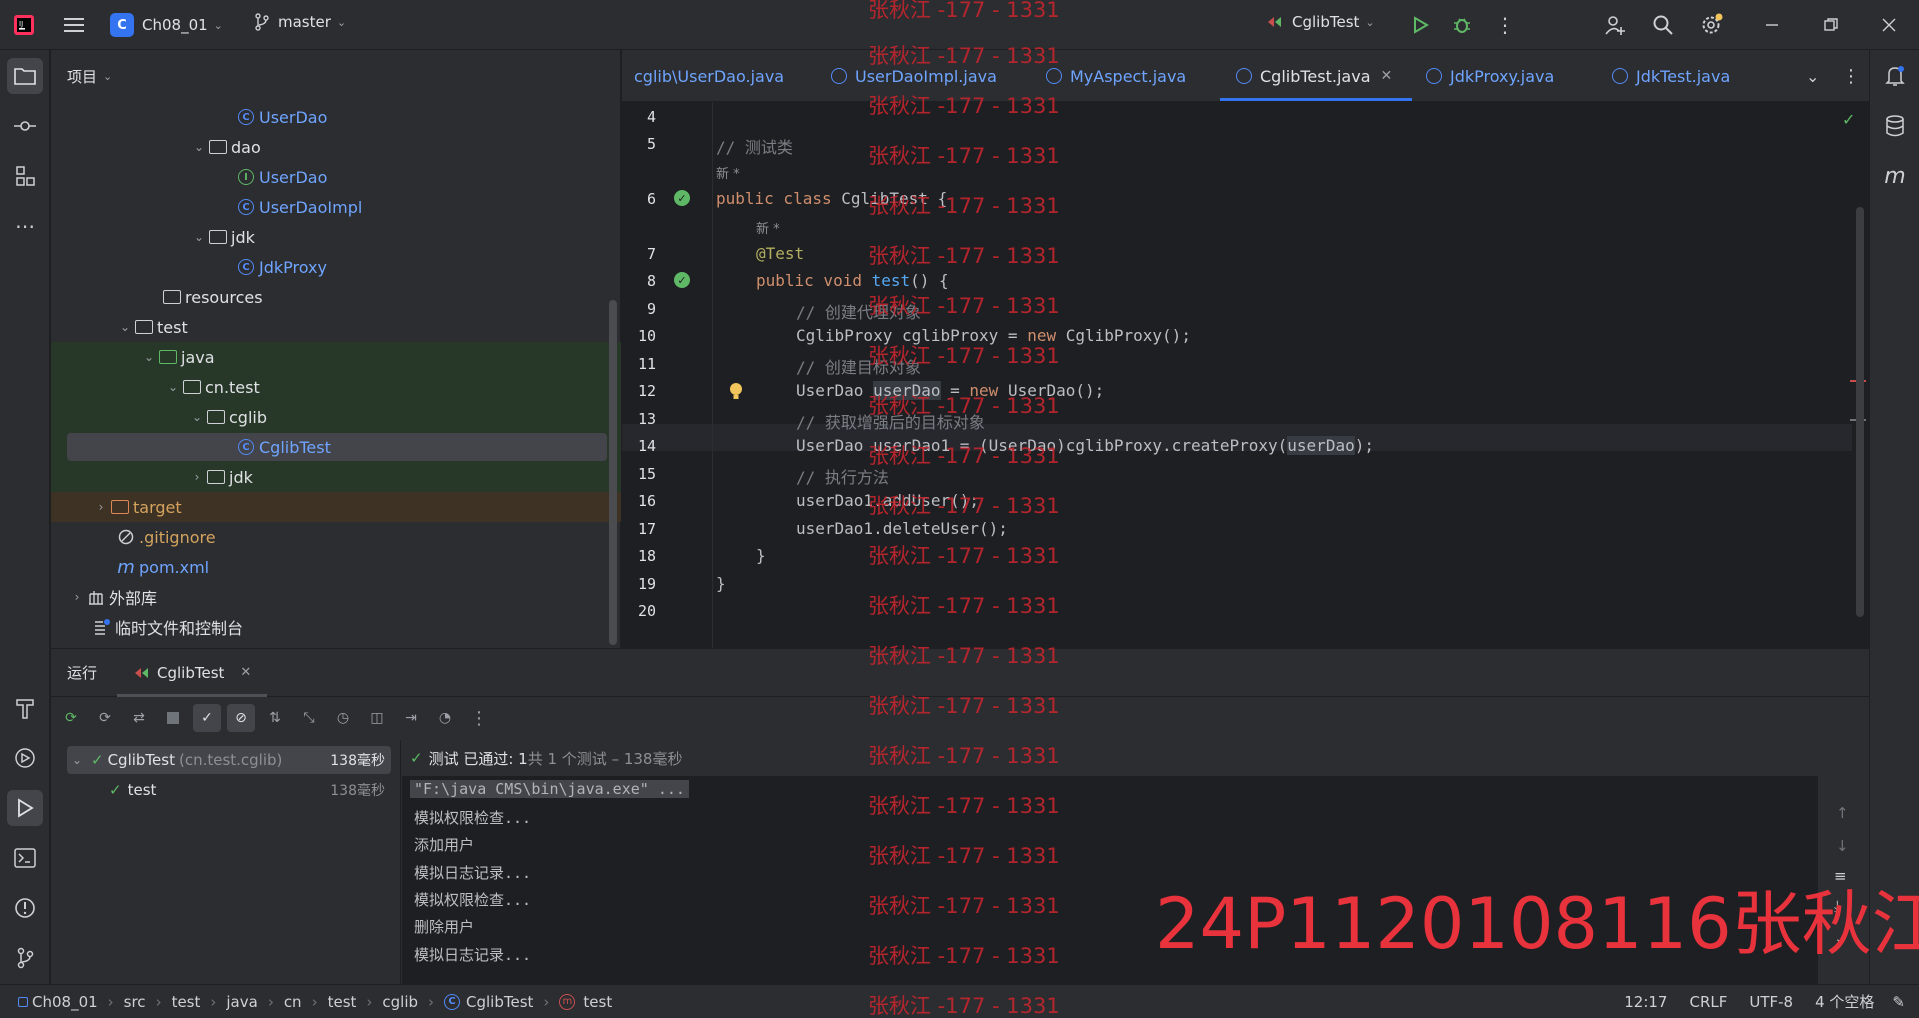 The image size is (1919, 1018). What do you see at coordinates (336, 597) in the screenshot?
I see `tree-item: › 外部库` at bounding box center [336, 597].